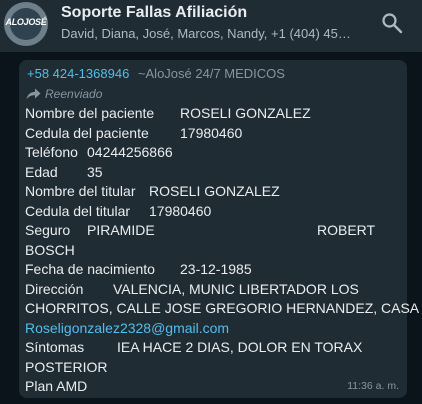 This screenshot has width=422, height=404. What do you see at coordinates (74, 94) in the screenshot?
I see `forwarded-text: Reenviado` at bounding box center [74, 94].